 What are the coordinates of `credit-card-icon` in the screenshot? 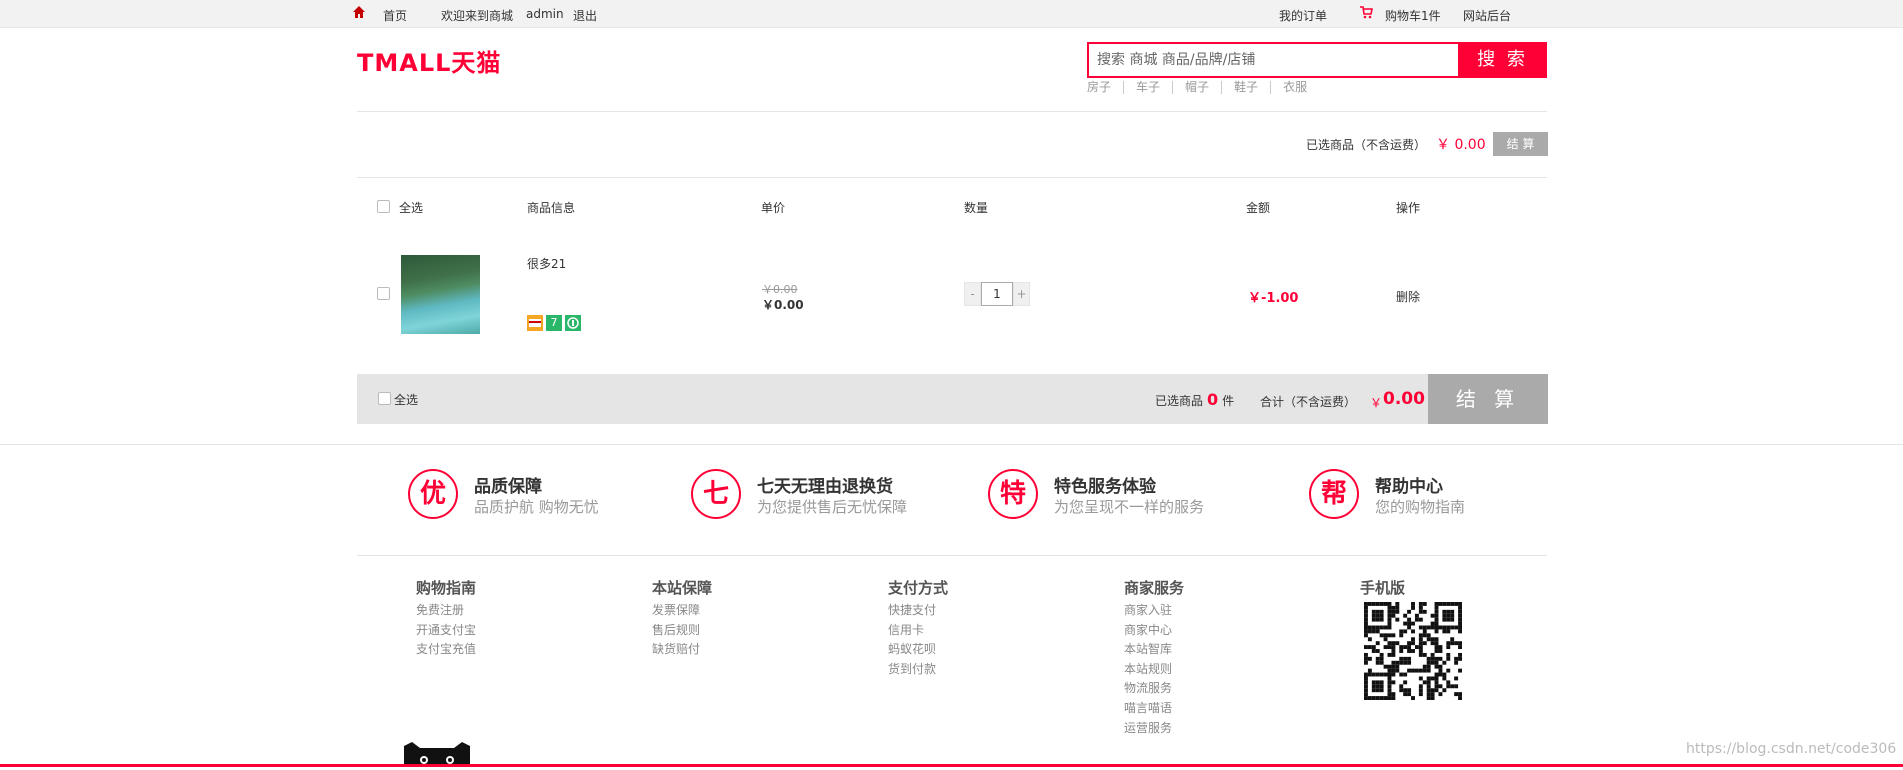 It's located at (535, 323).